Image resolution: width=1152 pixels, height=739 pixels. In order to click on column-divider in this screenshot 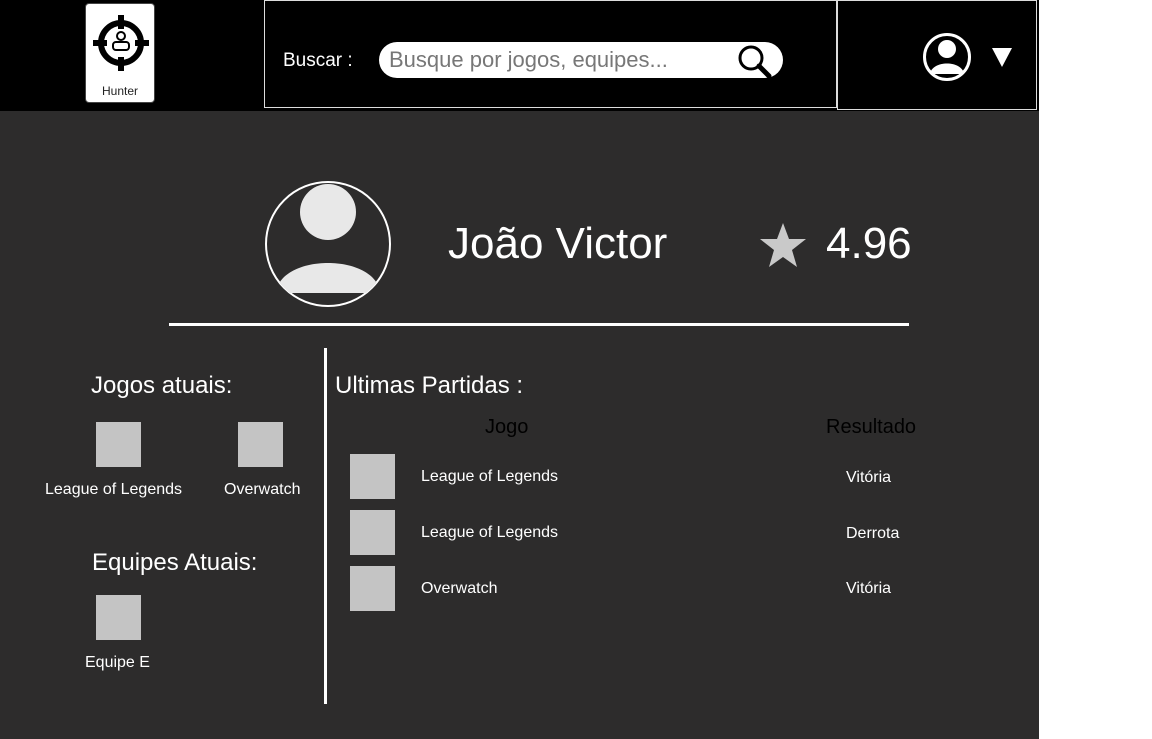, I will do `click(325, 526)`.